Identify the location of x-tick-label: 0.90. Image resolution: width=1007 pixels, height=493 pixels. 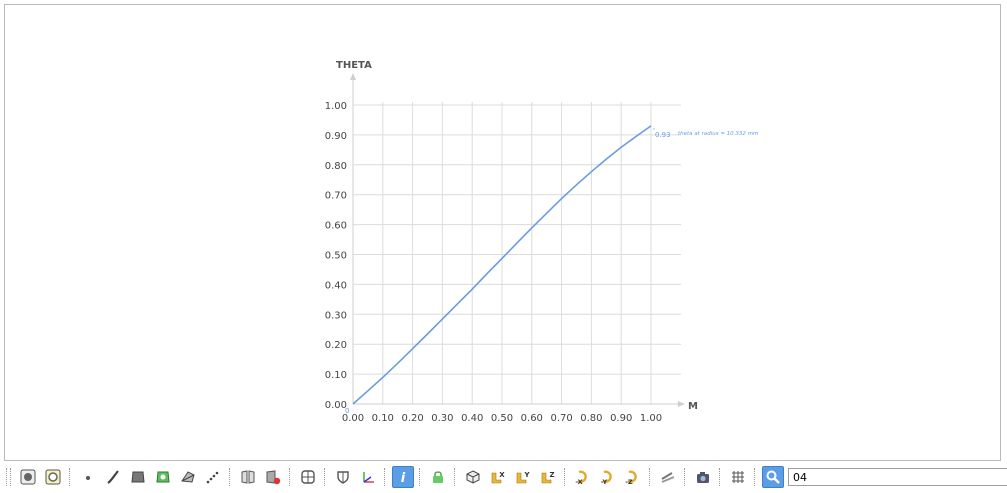
(621, 418).